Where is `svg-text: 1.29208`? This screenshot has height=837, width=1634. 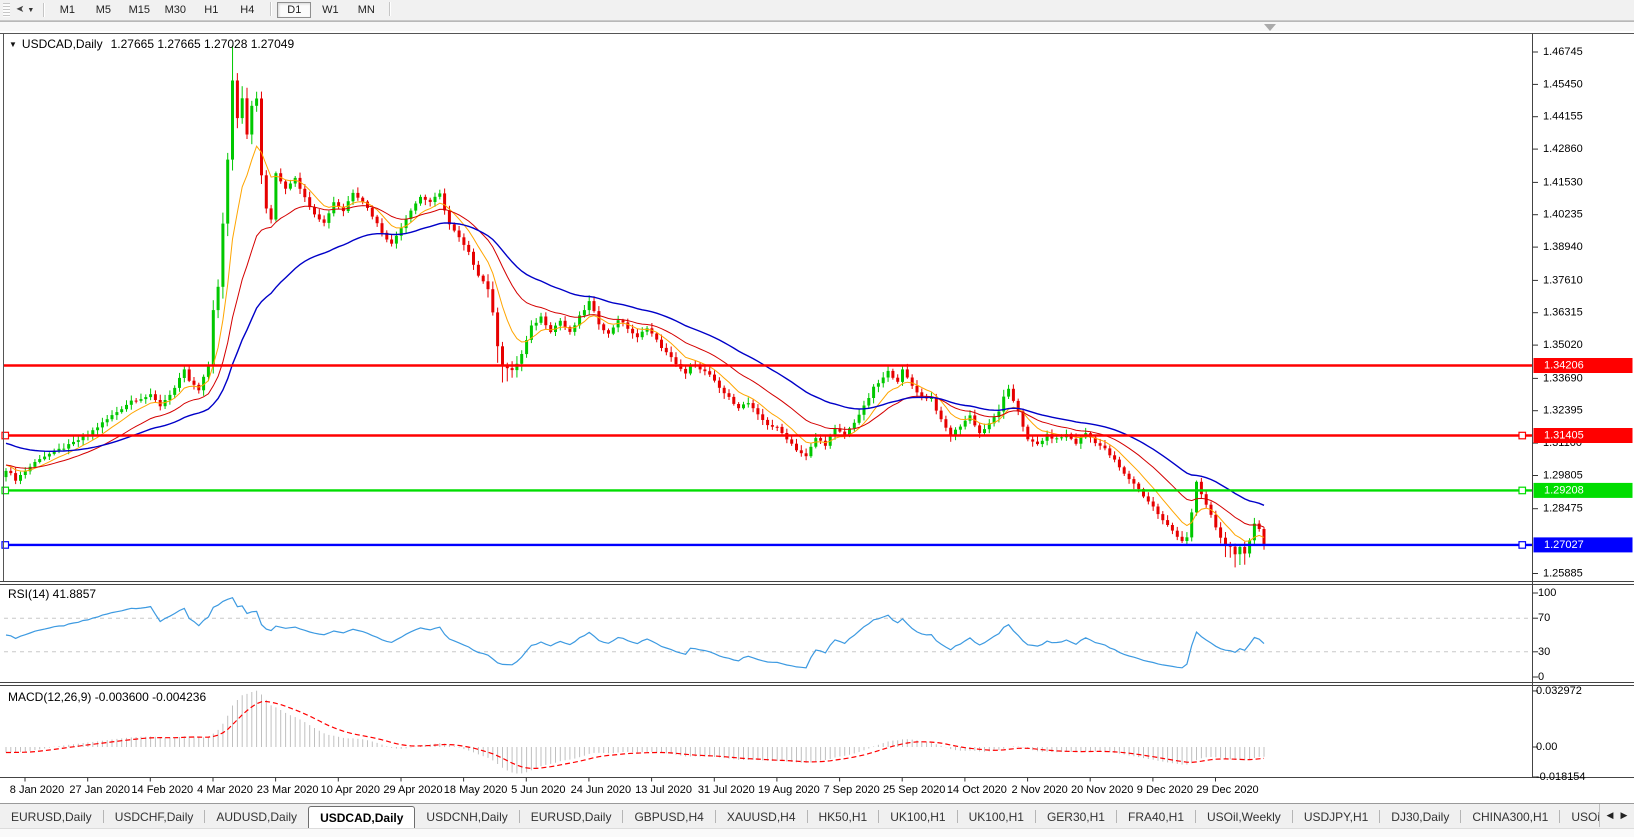
svg-text: 1.29208 is located at coordinates (1564, 490).